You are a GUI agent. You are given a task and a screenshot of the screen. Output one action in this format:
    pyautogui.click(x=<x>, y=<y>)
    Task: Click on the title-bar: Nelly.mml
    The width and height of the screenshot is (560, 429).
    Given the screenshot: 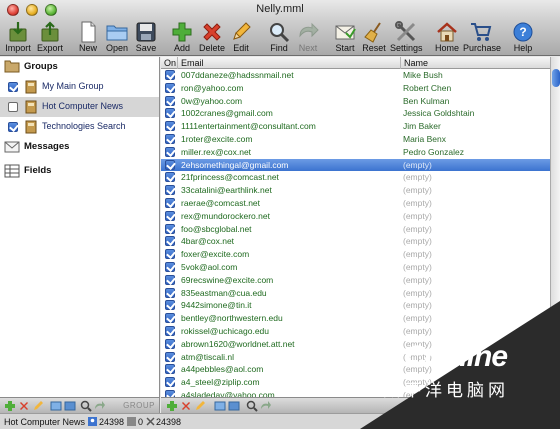 What is the action you would take?
    pyautogui.click(x=280, y=10)
    